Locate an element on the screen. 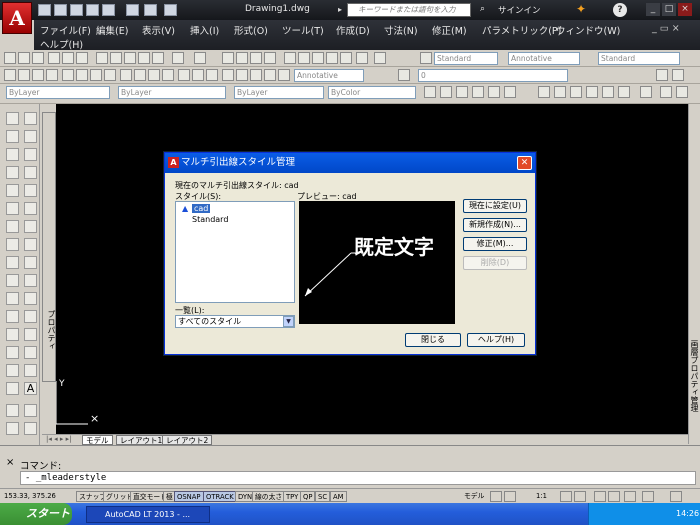  print-icon is located at coordinates (132, 10).